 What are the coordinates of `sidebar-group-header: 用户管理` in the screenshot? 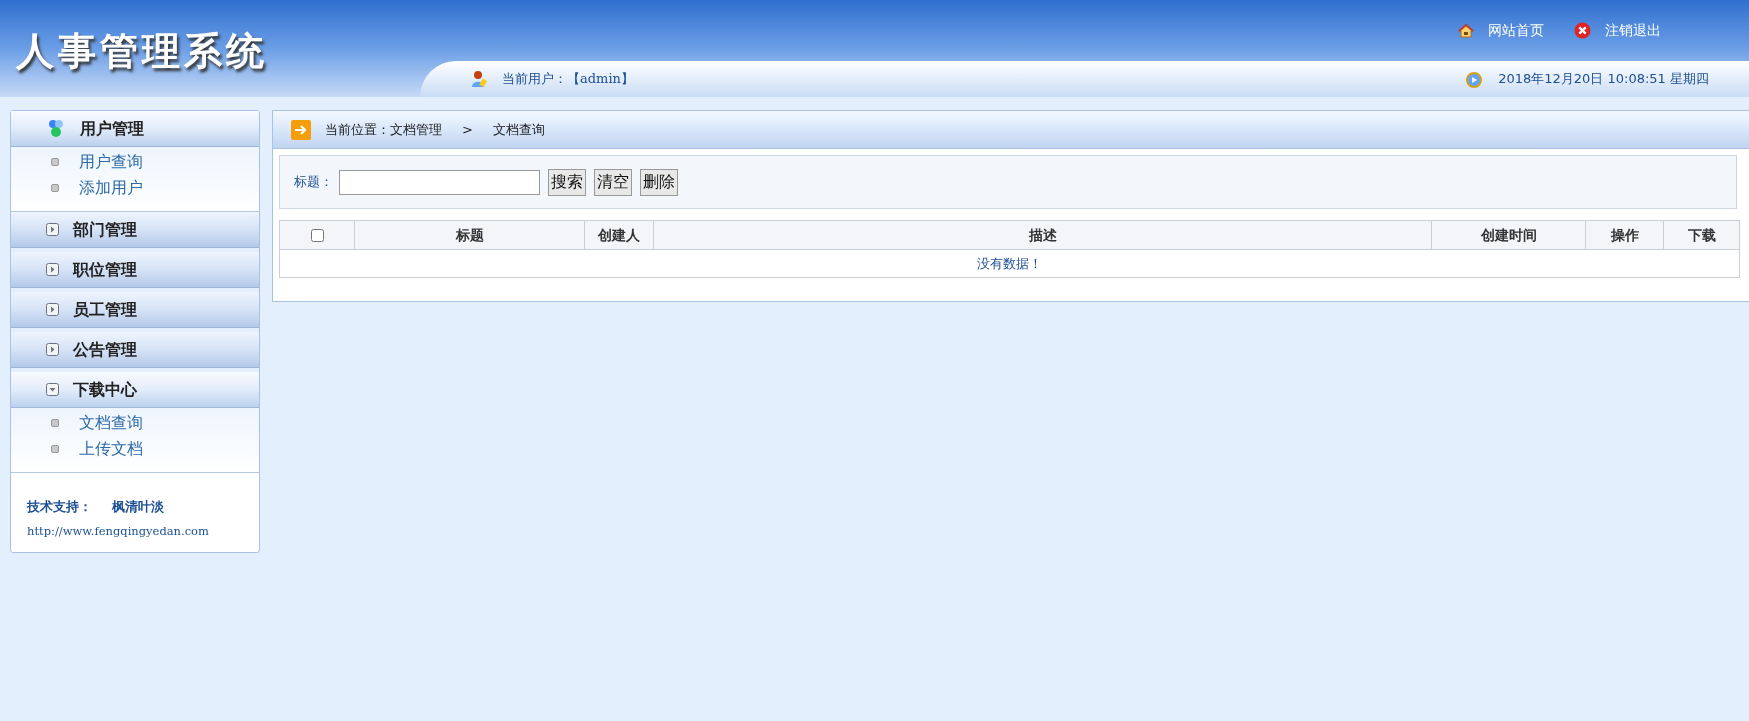 It's located at (135, 129).